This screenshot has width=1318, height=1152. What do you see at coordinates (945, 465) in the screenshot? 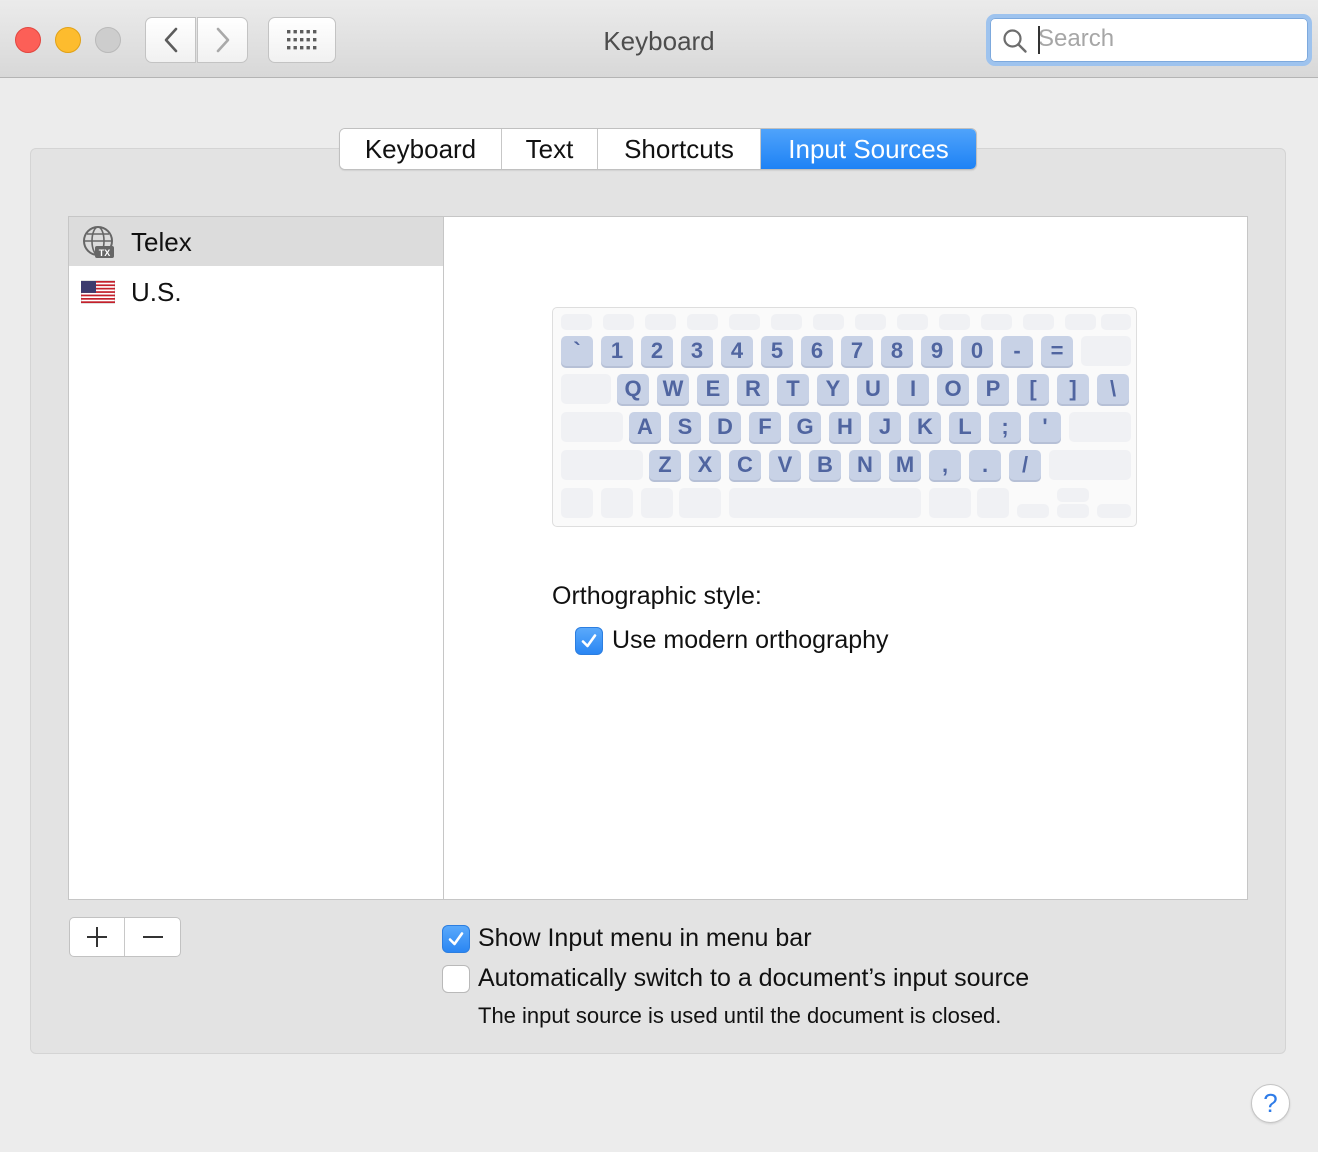
I see `keyboard-key: ,` at bounding box center [945, 465].